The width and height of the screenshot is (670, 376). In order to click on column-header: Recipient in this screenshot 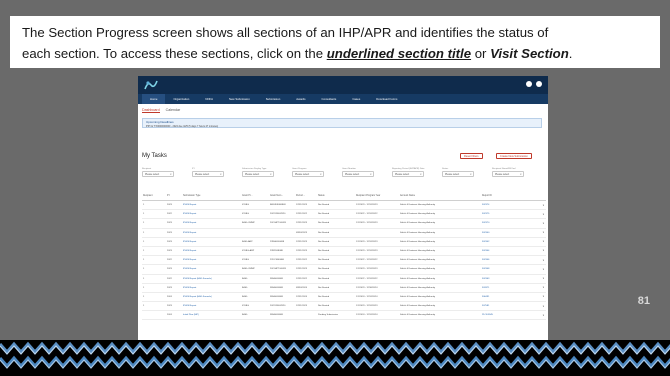, I will do `click(148, 196)`.